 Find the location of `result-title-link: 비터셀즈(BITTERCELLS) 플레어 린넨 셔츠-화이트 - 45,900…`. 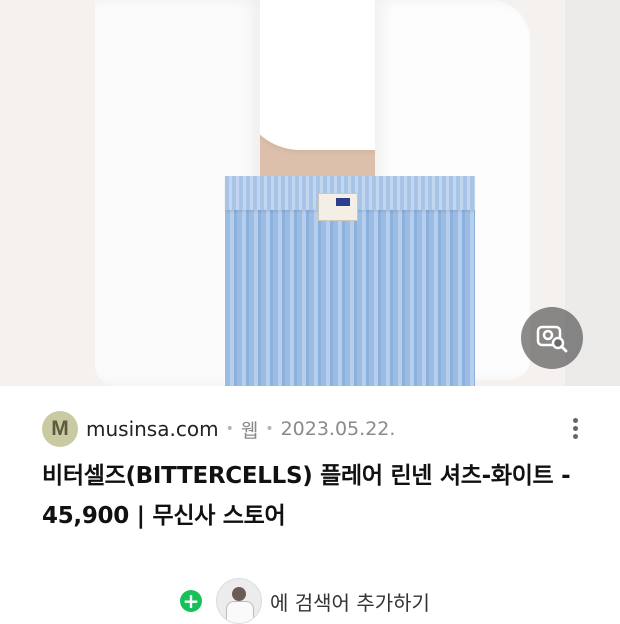

result-title-link: 비터셀즈(BITTERCELLS) 플레어 린넨 셔츠-화이트 - 45,900… is located at coordinates (312, 496).